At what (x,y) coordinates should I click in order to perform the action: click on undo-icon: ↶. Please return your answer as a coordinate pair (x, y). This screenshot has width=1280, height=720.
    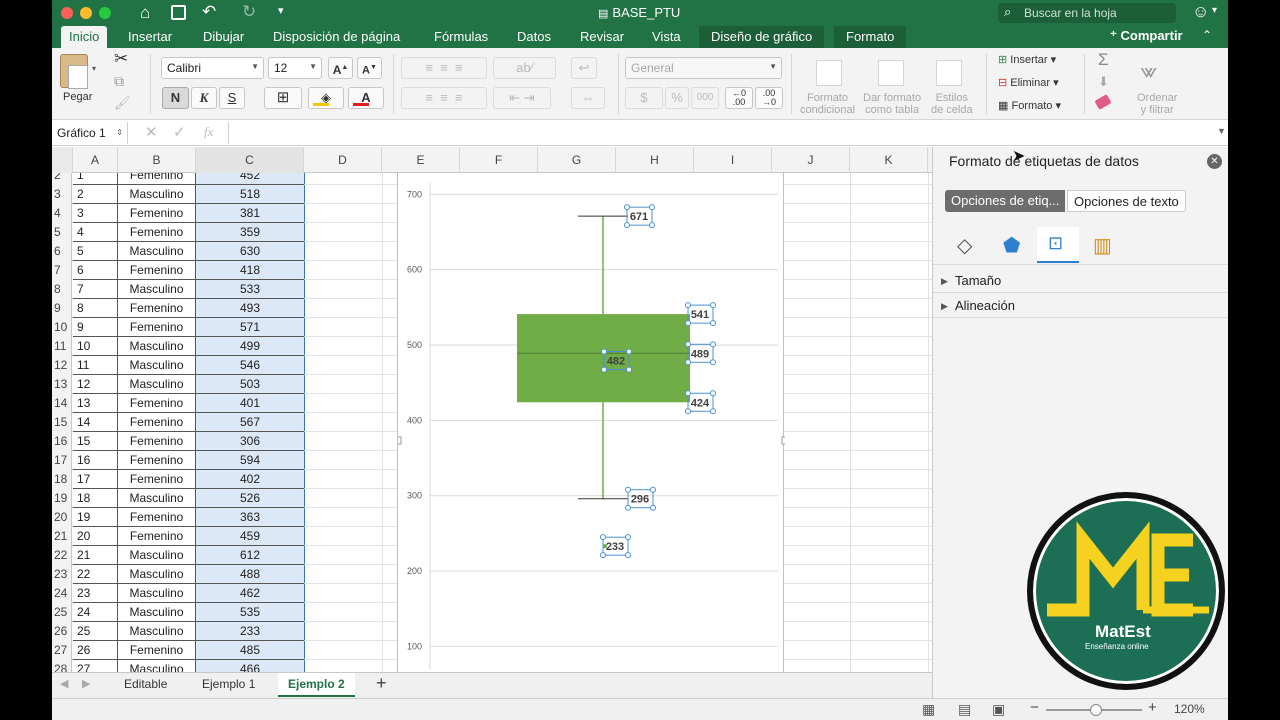
    Looking at the image, I should click on (209, 12).